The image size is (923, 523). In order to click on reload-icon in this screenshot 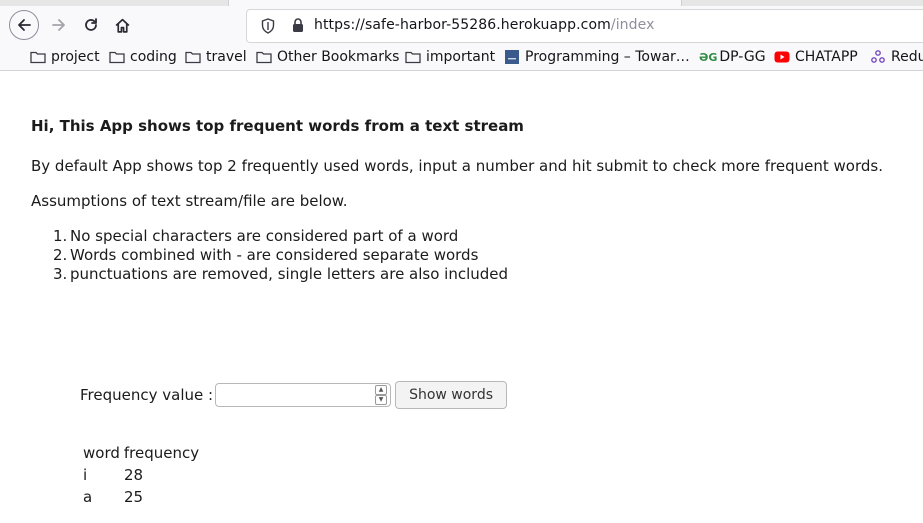, I will do `click(91, 24)`.